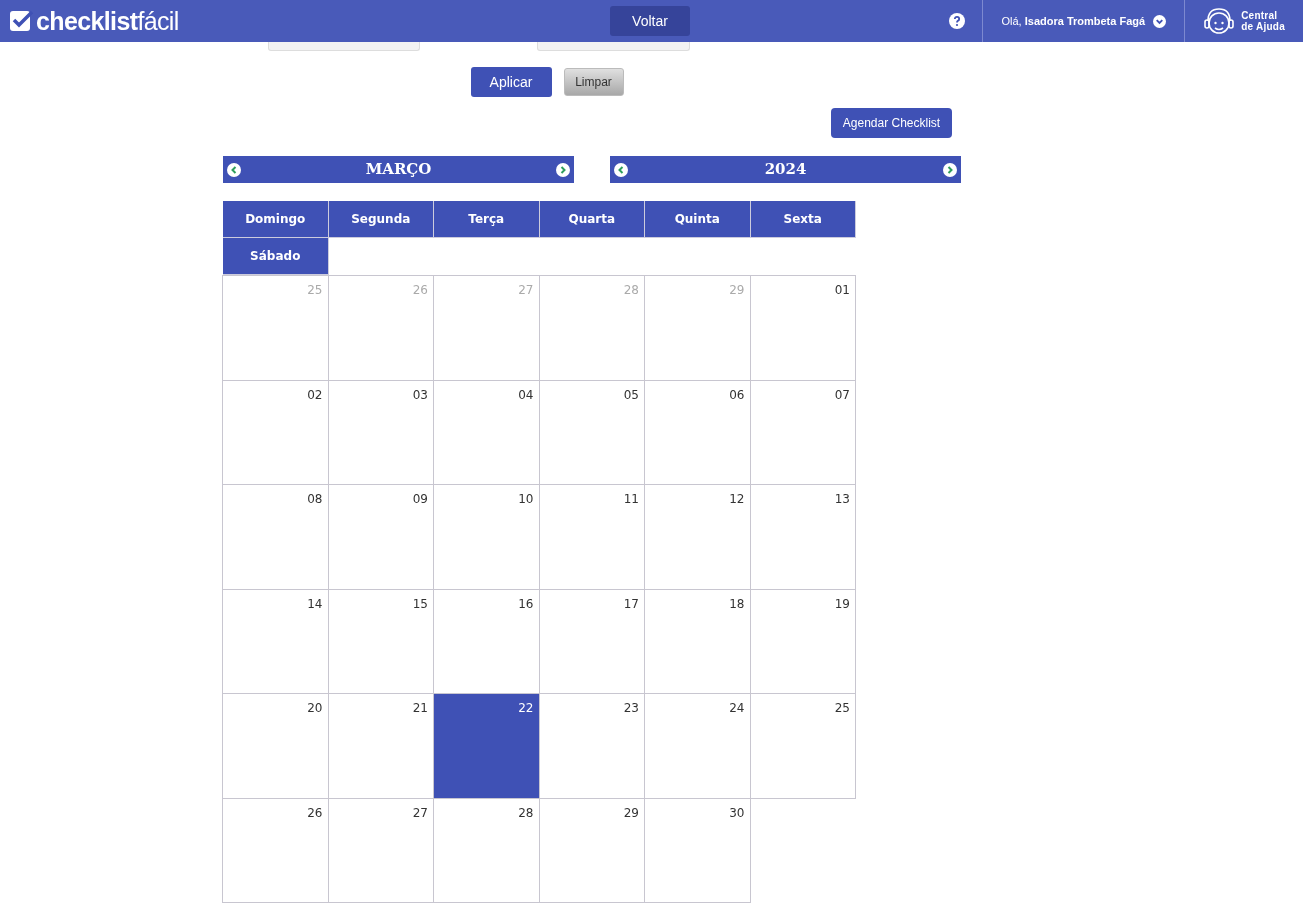 This screenshot has height=913, width=1303. What do you see at coordinates (276, 219) in the screenshot?
I see `weekday-header: Domingo` at bounding box center [276, 219].